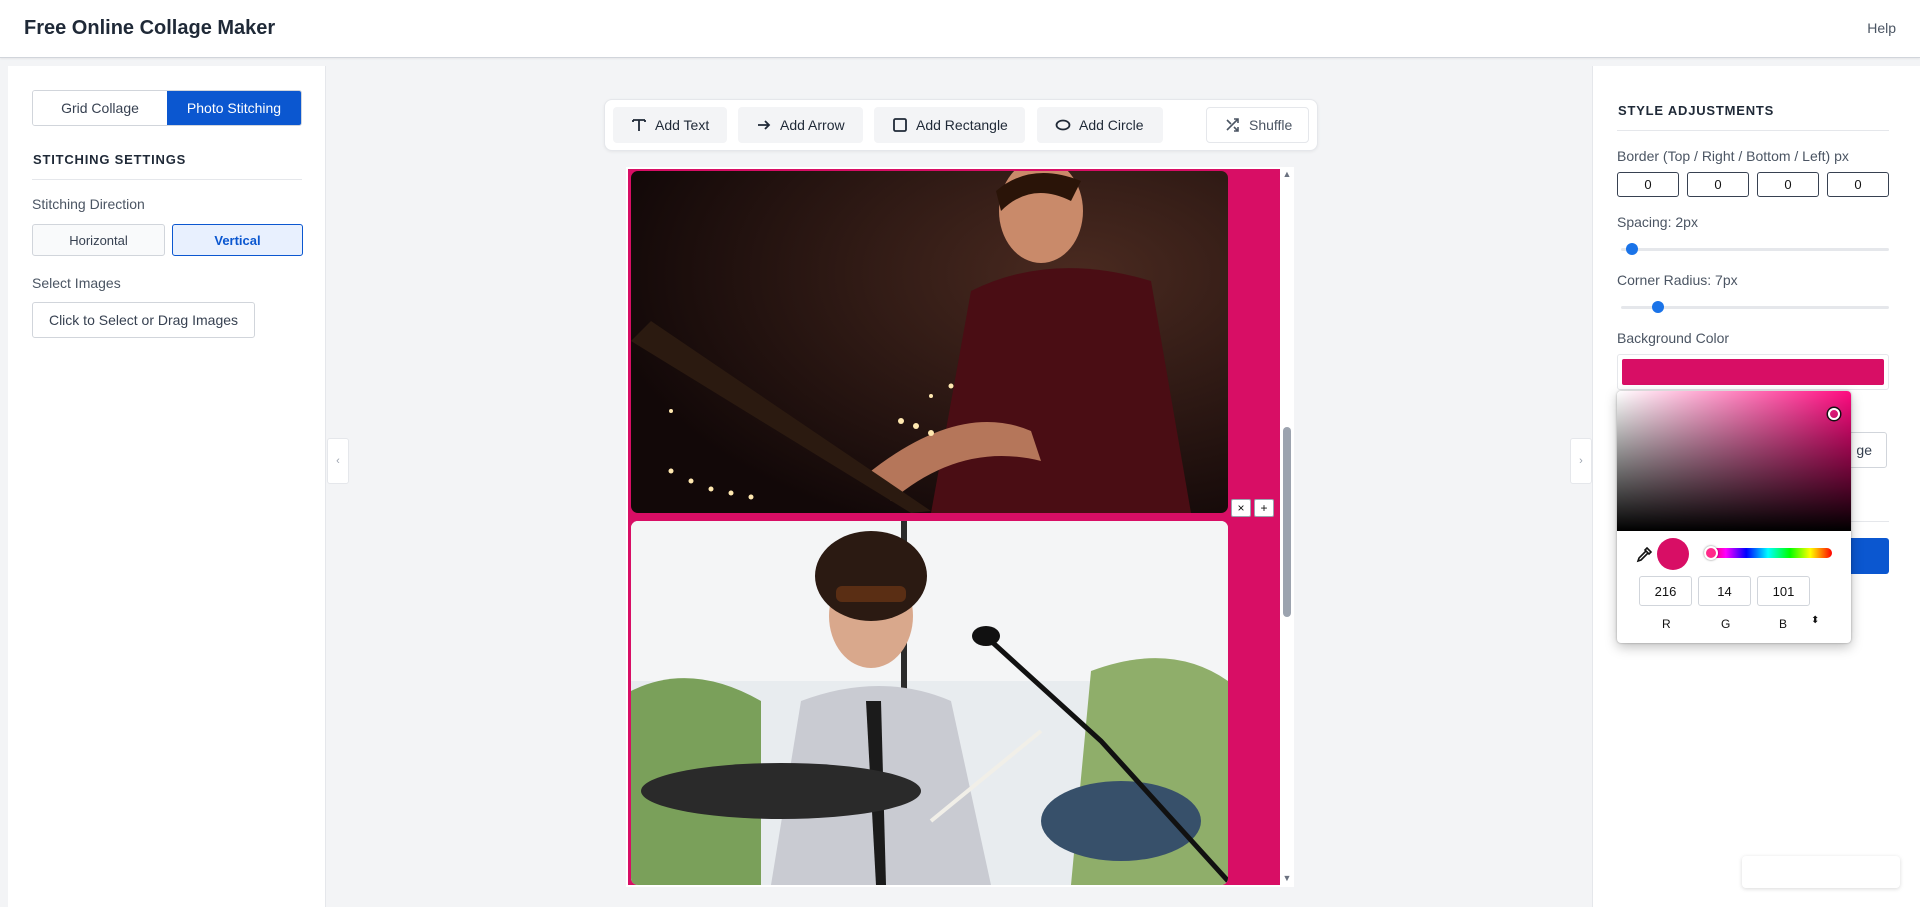 The image size is (1920, 907). Describe the element at coordinates (1696, 110) in the screenshot. I see `style-adjustments-title: STYLE ADJUSTMENTS` at that location.